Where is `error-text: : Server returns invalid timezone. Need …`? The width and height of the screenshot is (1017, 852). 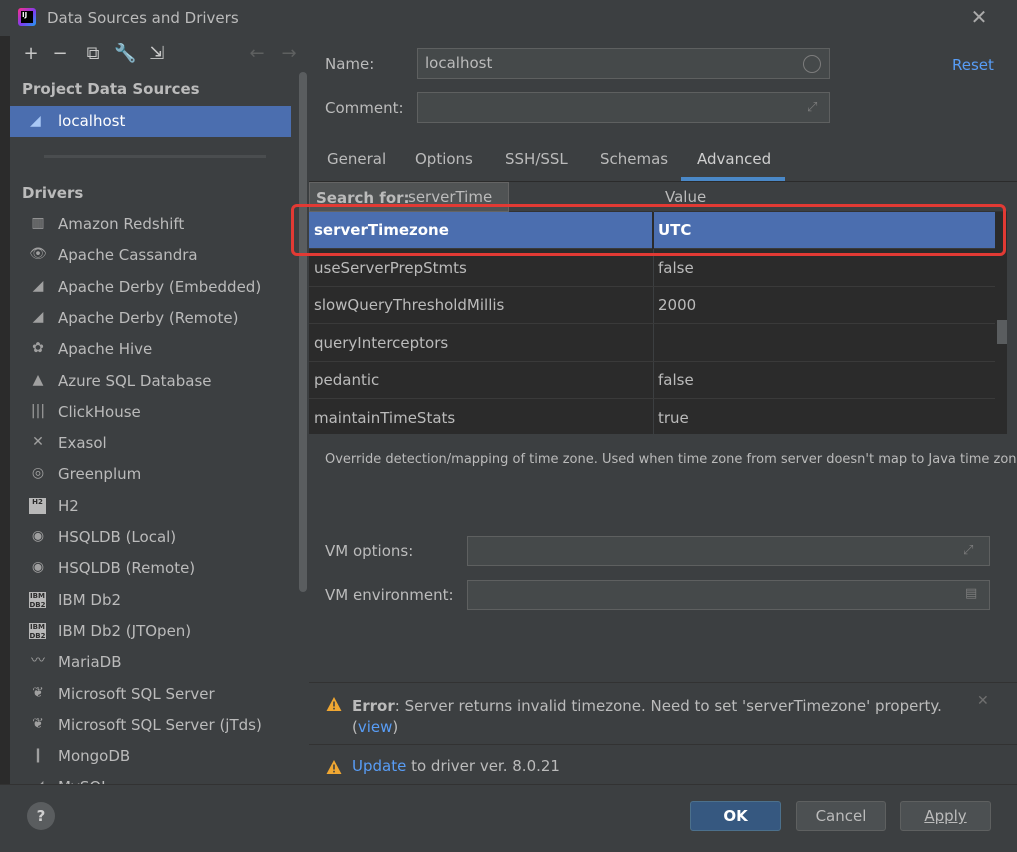 error-text: : Server returns invalid timezone. Need … is located at coordinates (668, 706).